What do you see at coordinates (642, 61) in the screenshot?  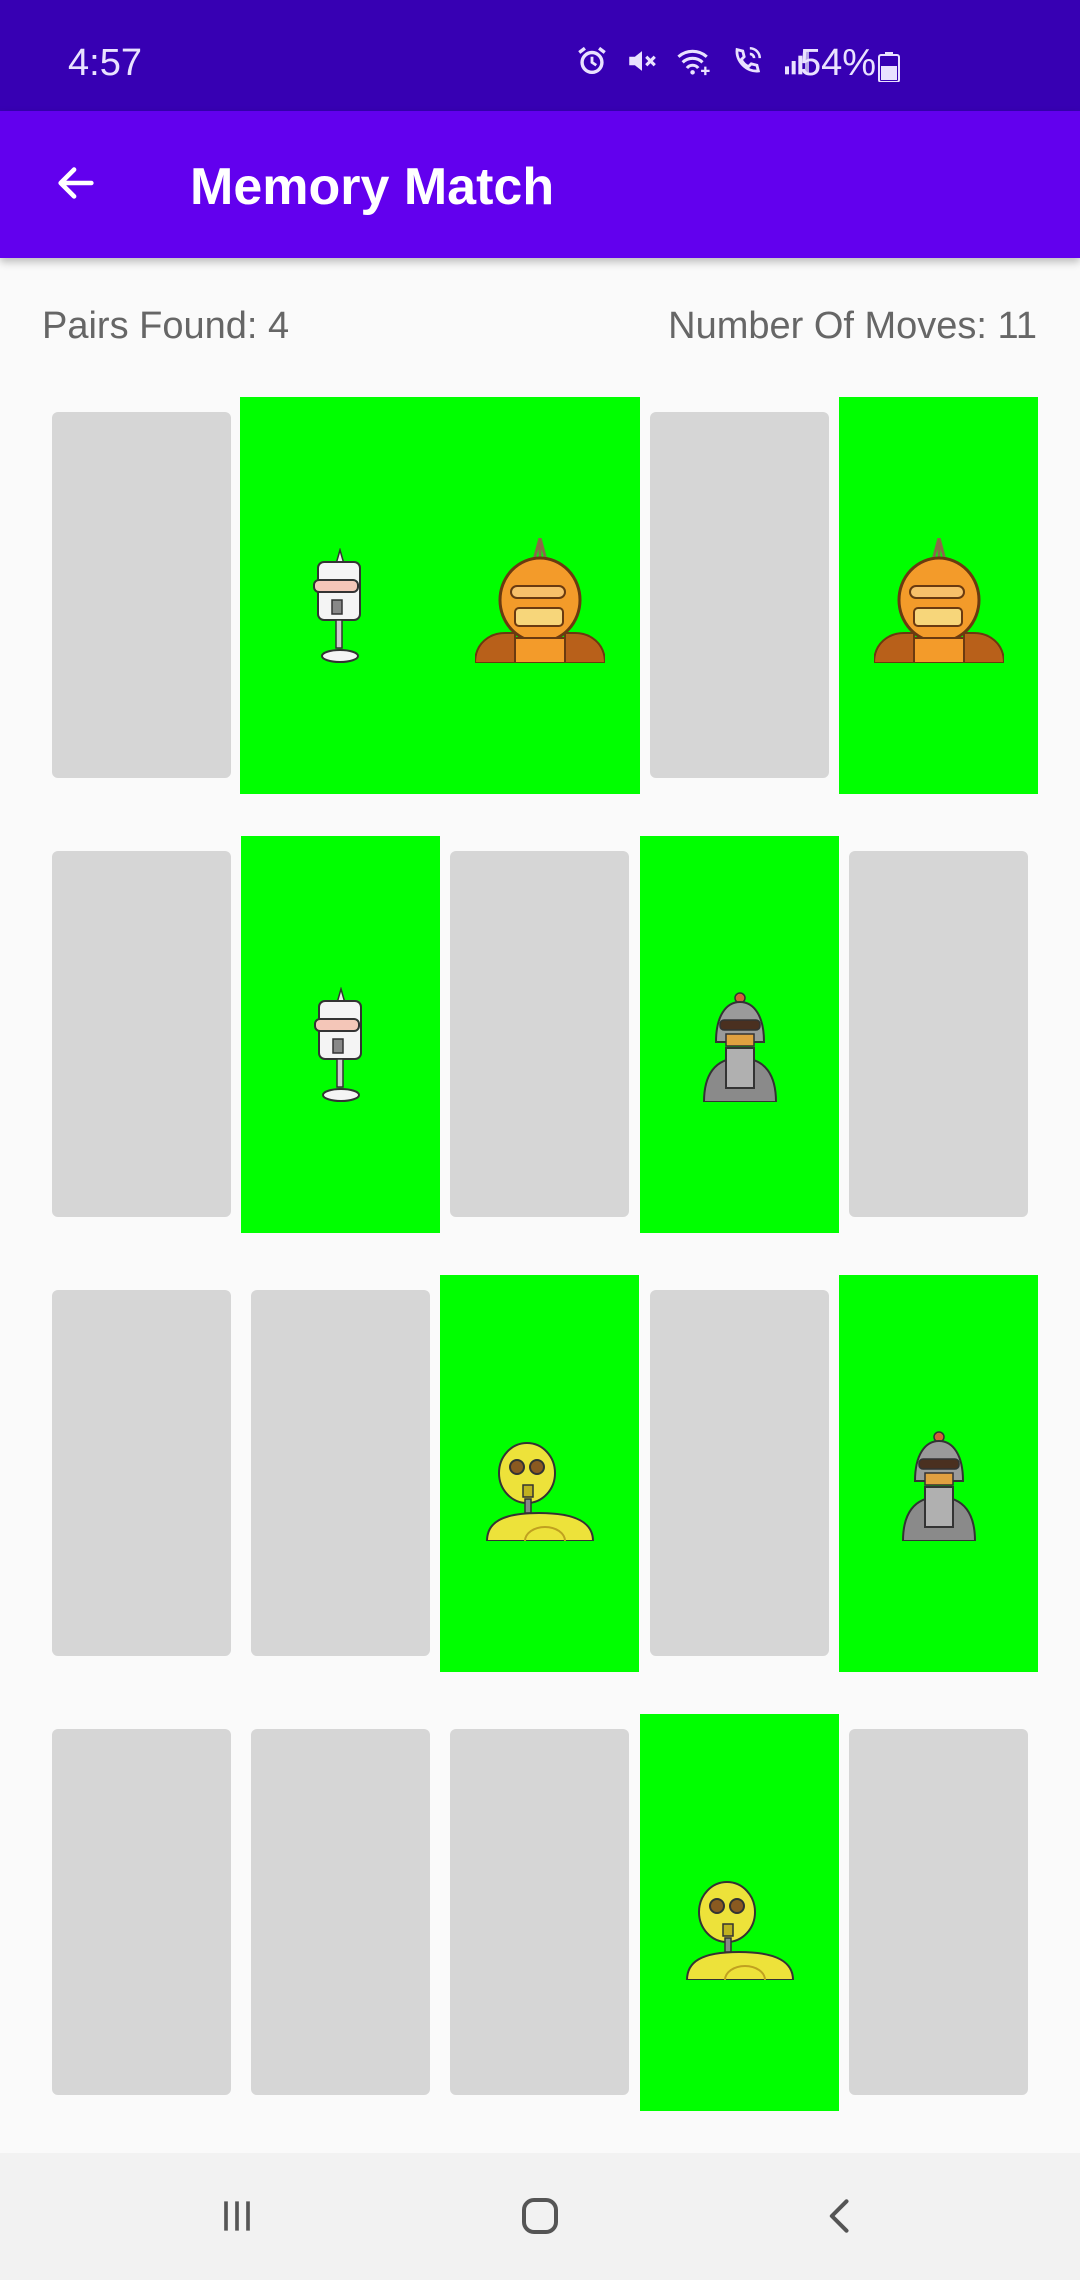 I see `mute-icon` at bounding box center [642, 61].